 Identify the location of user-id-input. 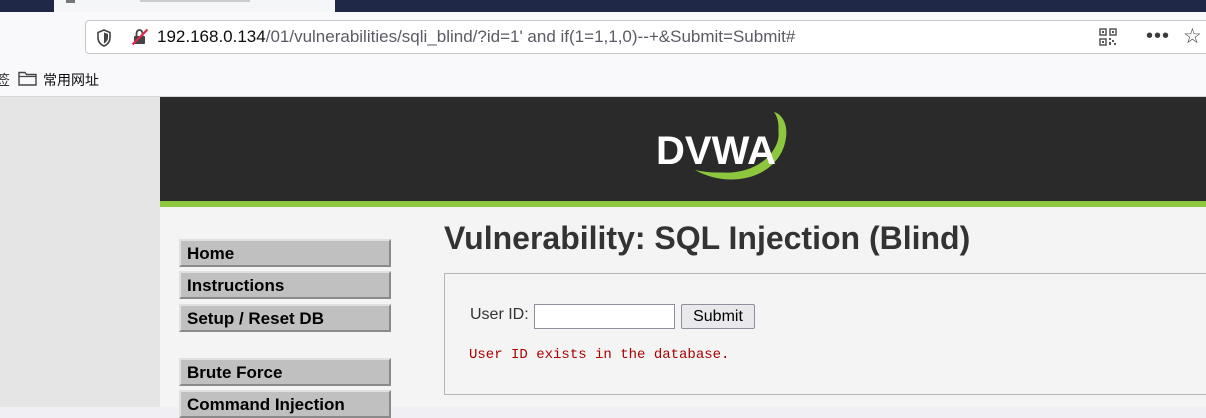
(604, 316).